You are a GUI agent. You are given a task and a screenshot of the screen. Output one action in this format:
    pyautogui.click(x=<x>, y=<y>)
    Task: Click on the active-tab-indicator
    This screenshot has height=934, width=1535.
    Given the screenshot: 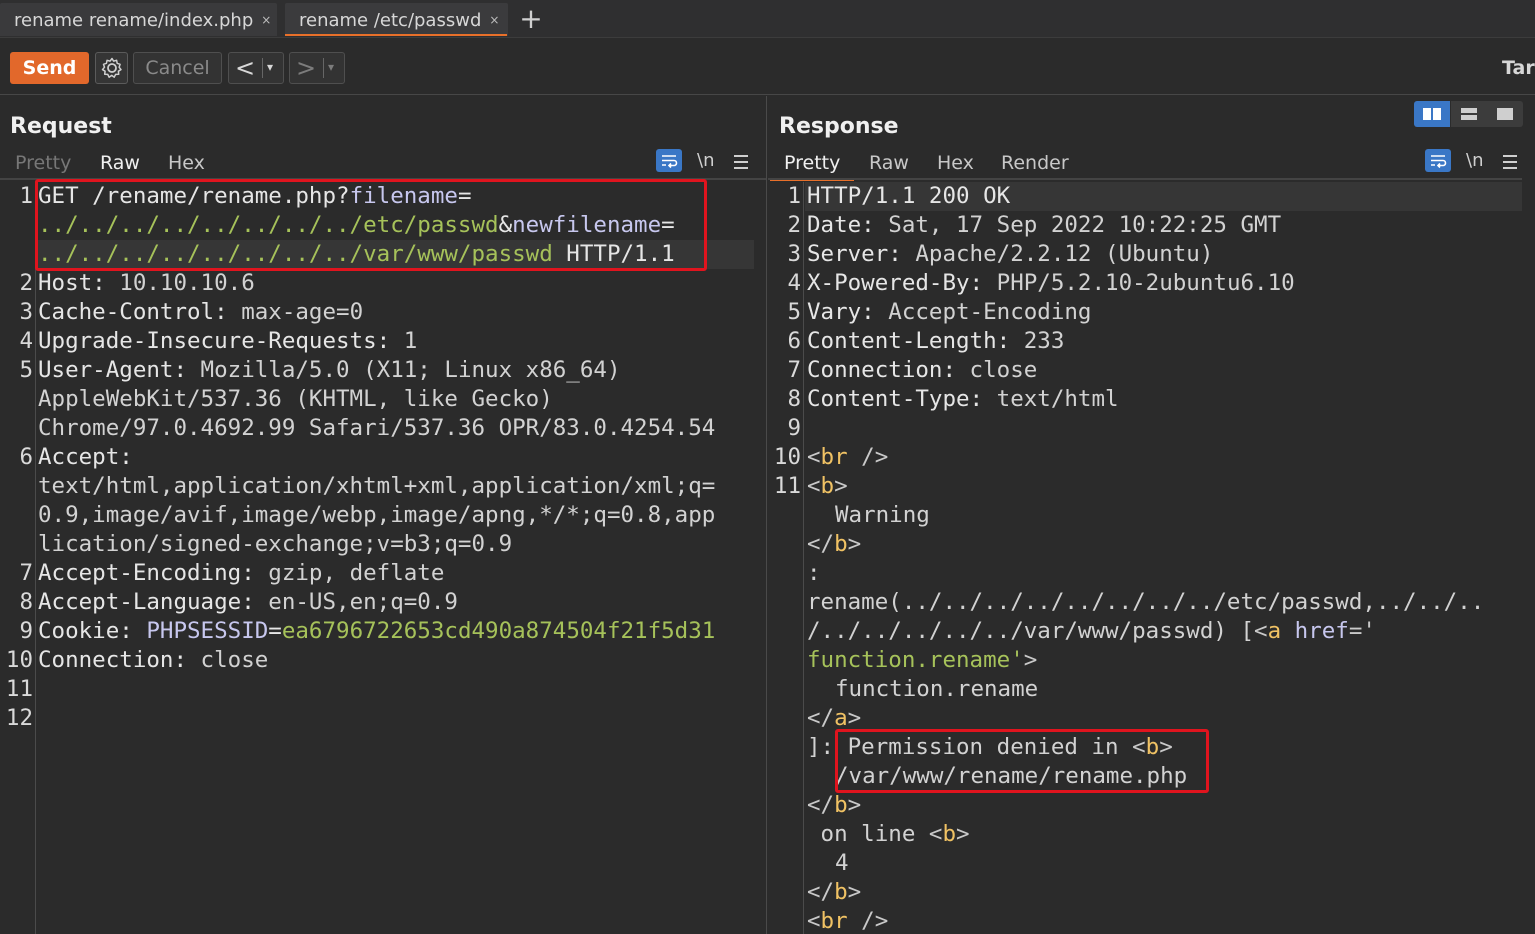 What is the action you would take?
    pyautogui.click(x=396, y=35)
    